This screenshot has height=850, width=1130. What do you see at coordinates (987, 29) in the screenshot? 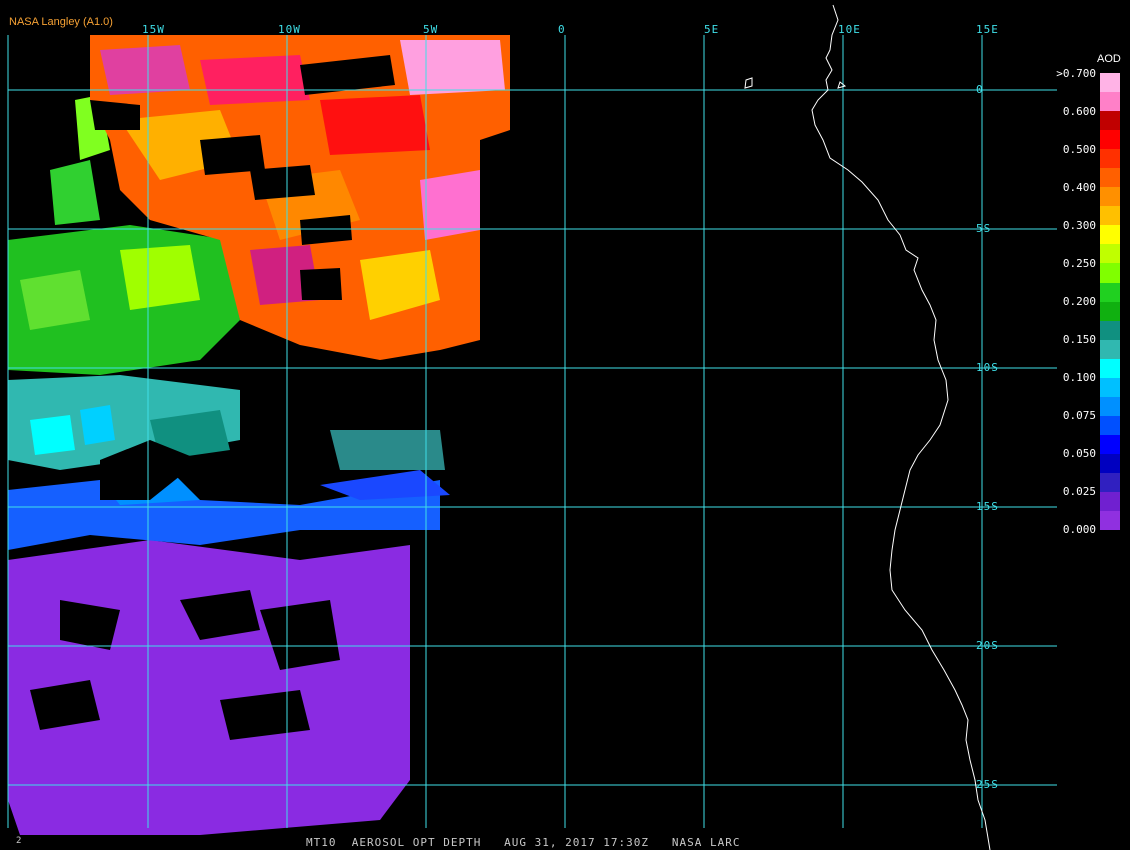
I see `lon-label-15e: 15E` at bounding box center [987, 29].